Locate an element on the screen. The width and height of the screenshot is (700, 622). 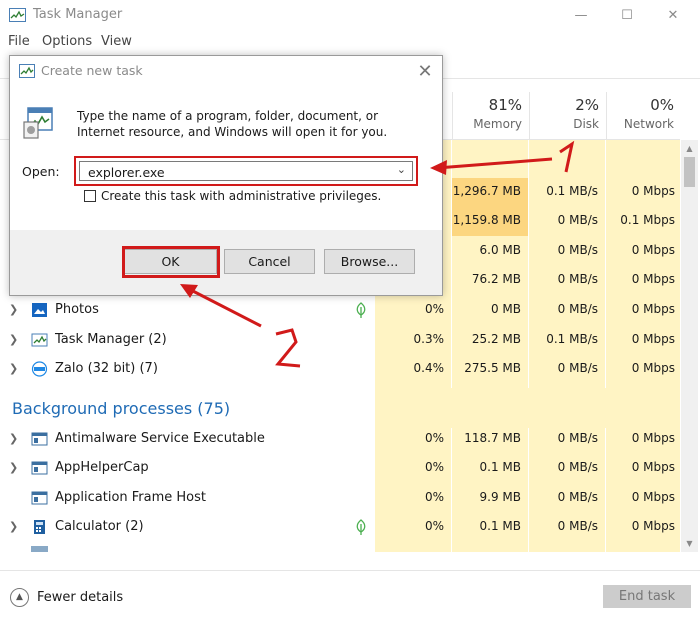
arrow-to-open-field is located at coordinates (491, 166).